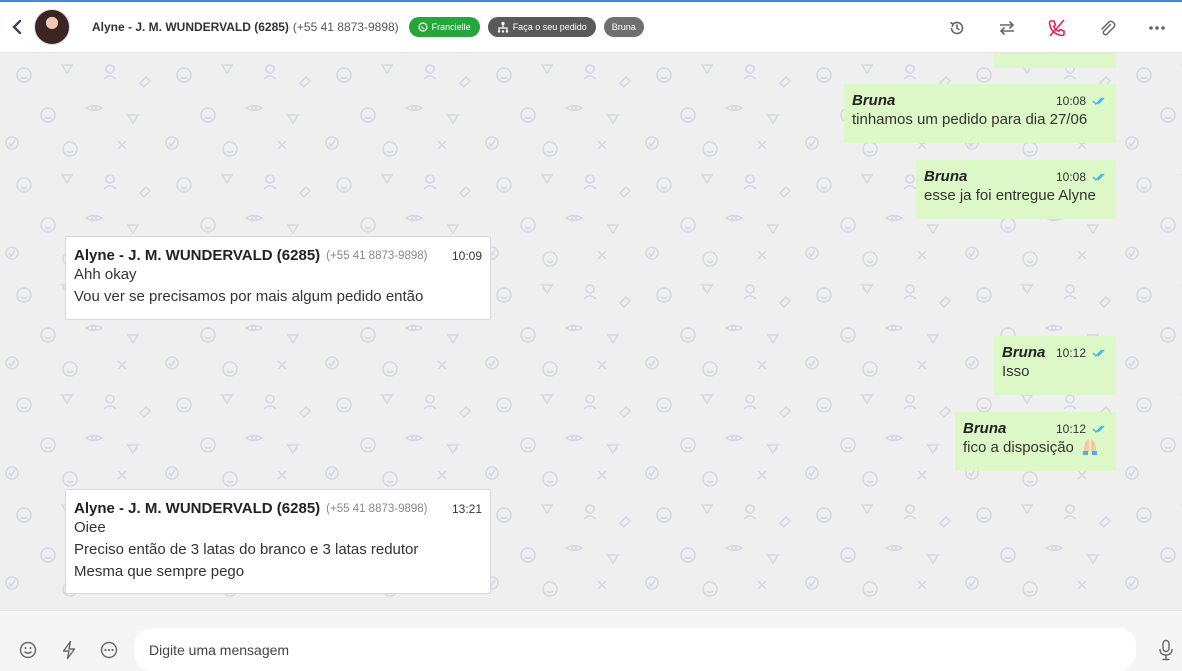  I want to click on transfer-button, so click(1007, 27).